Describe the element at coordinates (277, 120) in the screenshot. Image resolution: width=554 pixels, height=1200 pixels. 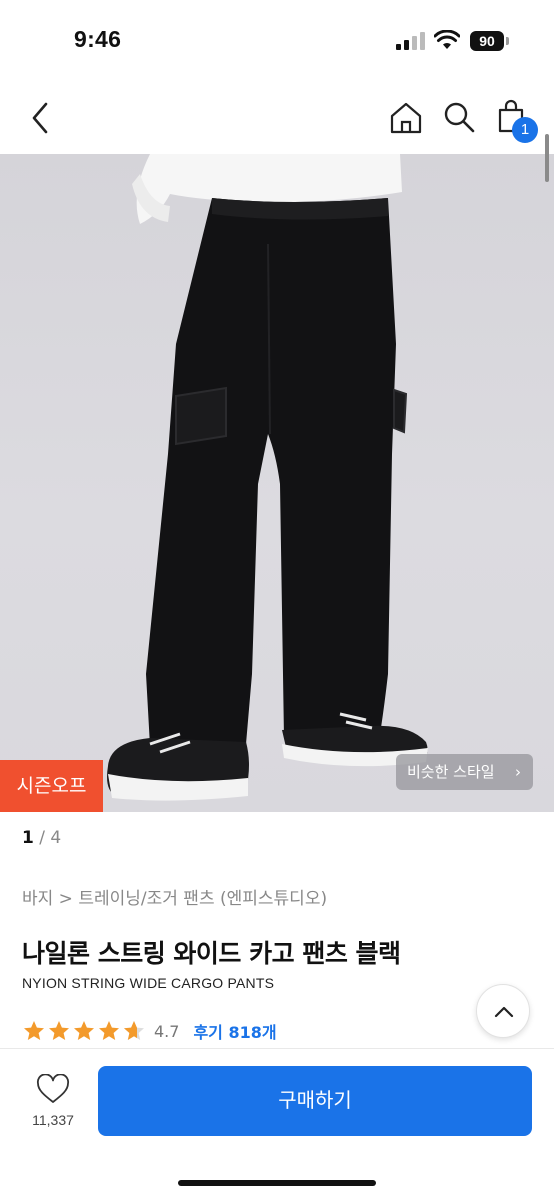
I see `top-nav` at that location.